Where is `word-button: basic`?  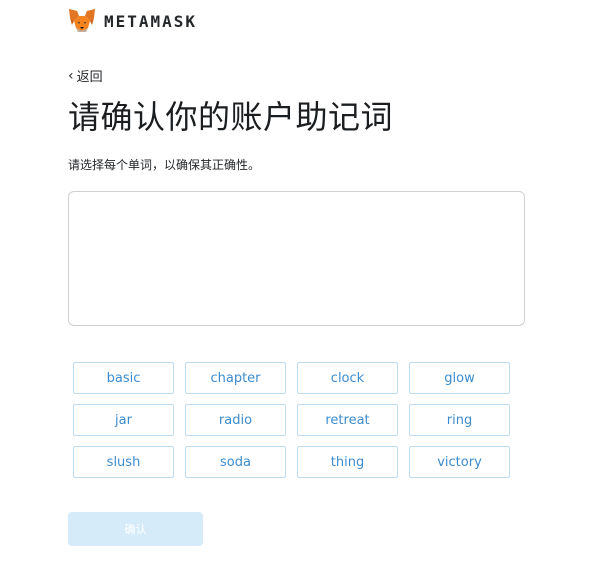 word-button: basic is located at coordinates (123, 378).